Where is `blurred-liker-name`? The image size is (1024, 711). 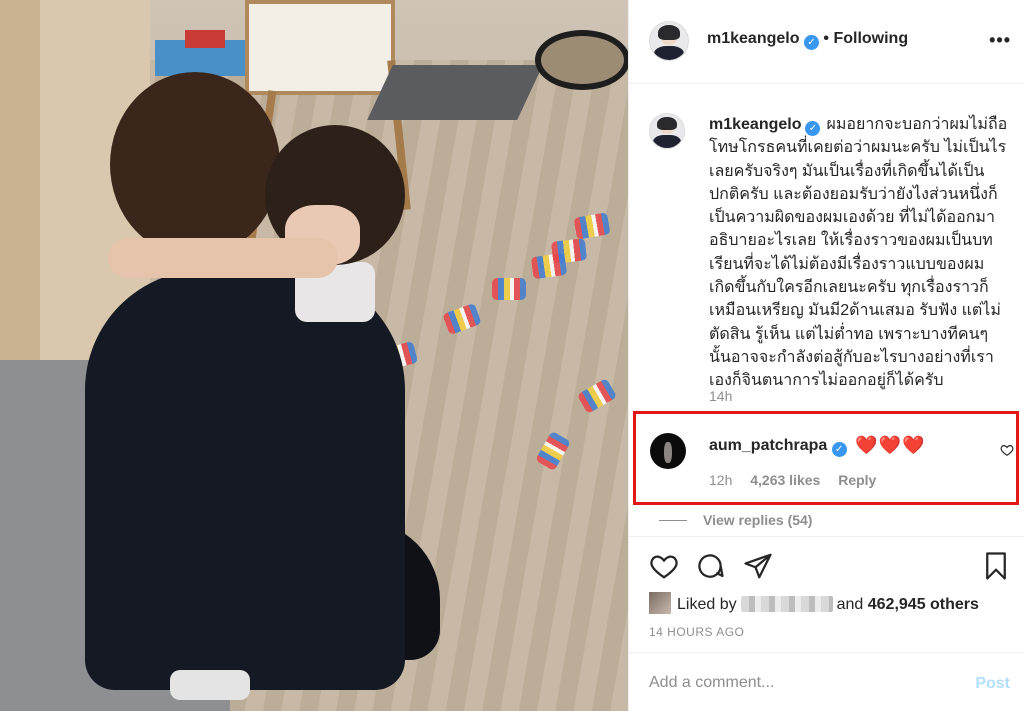 blurred-liker-name is located at coordinates (786, 604).